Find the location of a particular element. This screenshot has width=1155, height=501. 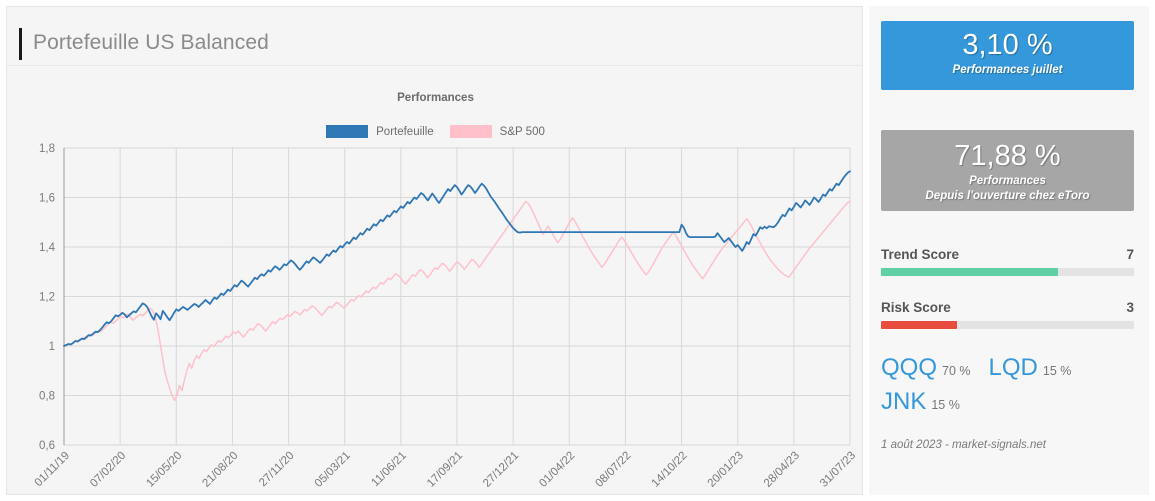

svg-text: 05/03/21 is located at coordinates (333, 470).